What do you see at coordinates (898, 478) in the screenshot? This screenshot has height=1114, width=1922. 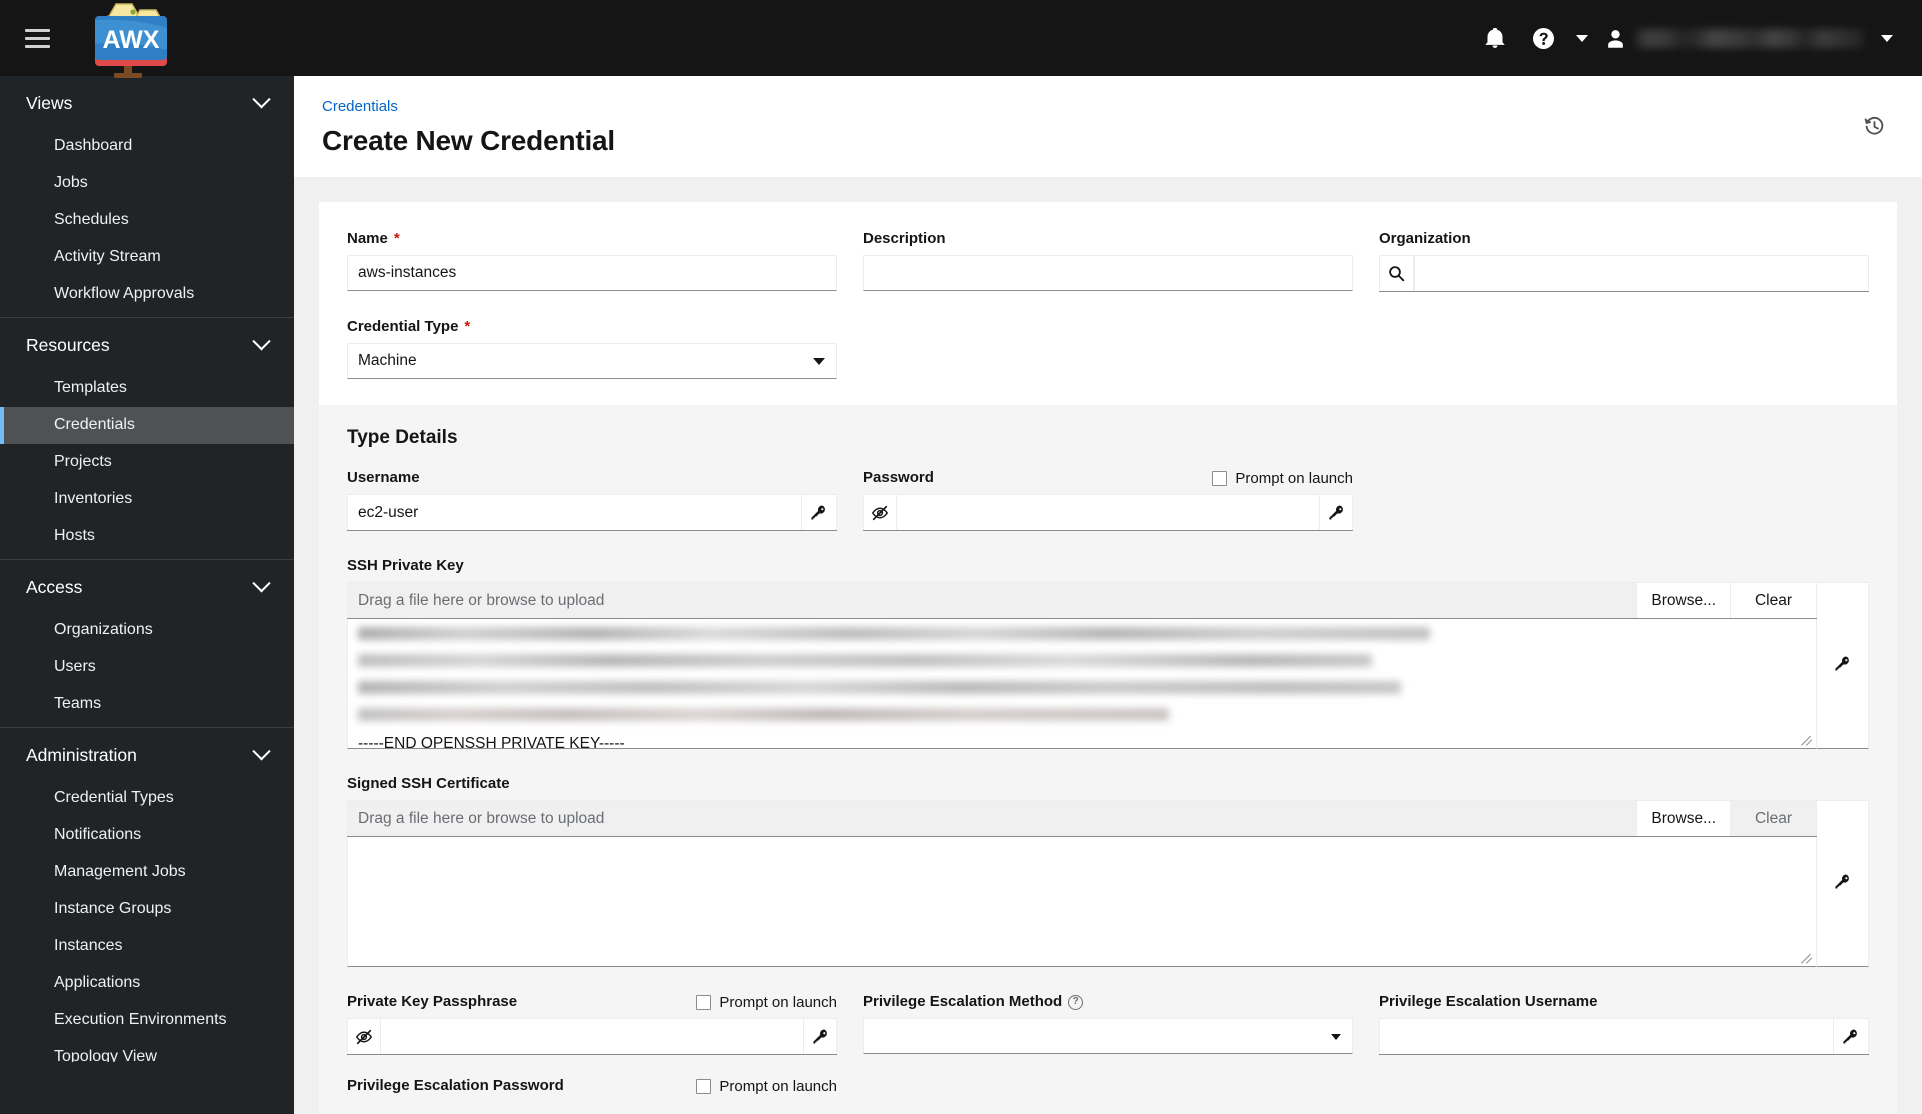 I see `password-label: Password` at bounding box center [898, 478].